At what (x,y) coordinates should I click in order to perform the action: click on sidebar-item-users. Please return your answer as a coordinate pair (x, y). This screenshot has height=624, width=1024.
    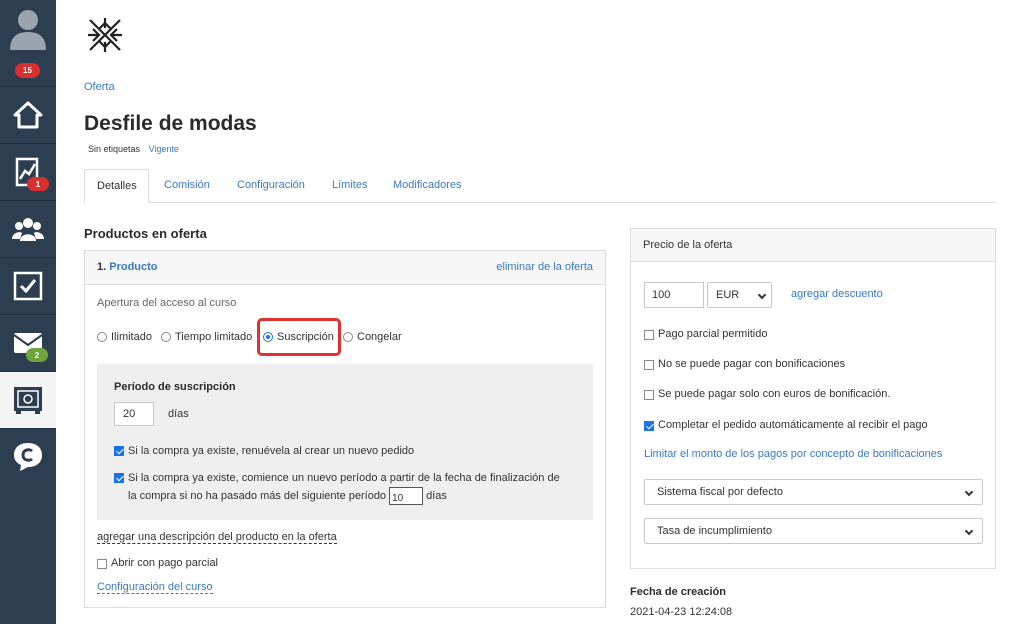
    Looking at the image, I should click on (28, 228).